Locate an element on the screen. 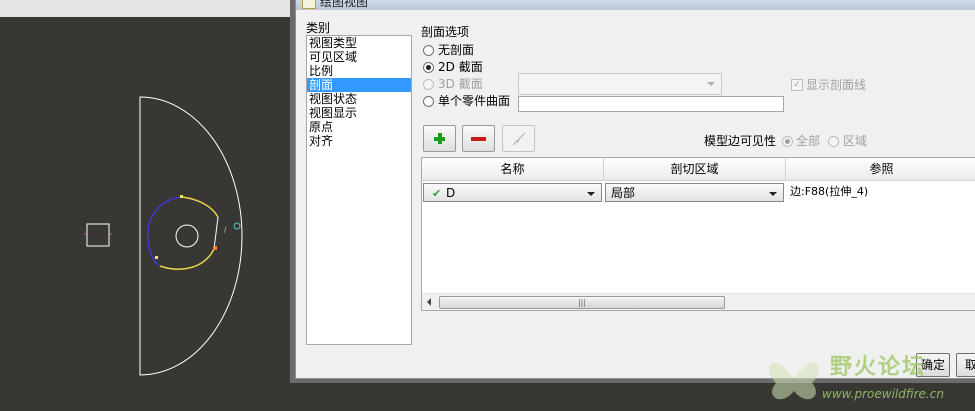 This screenshot has width=975, height=411. radio-2d-section is located at coordinates (428, 67).